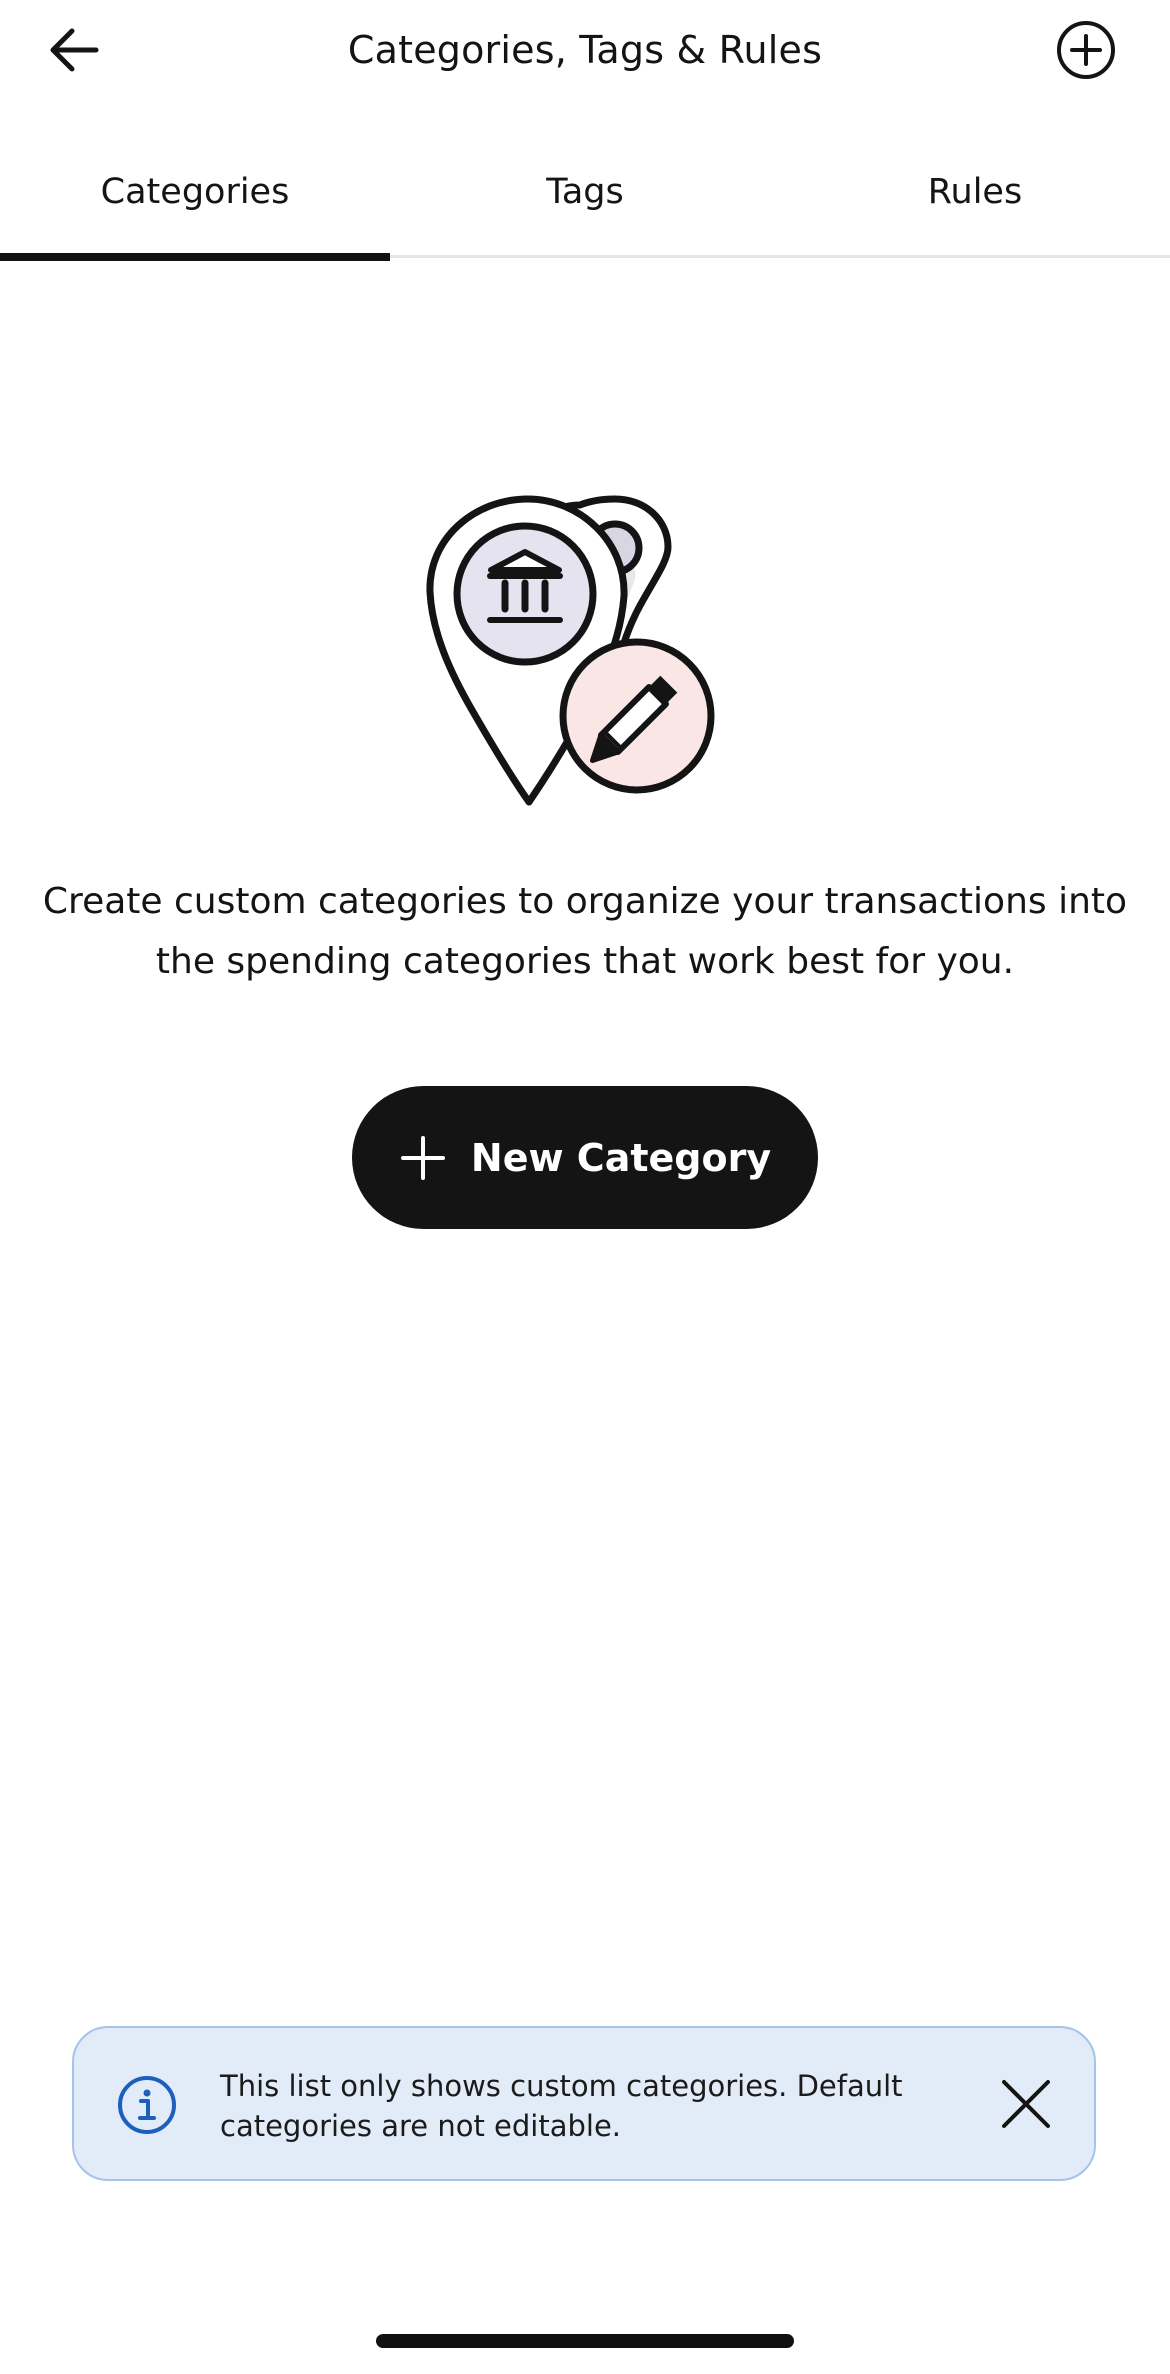 The width and height of the screenshot is (1170, 2374). I want to click on pencil-icon, so click(637, 716).